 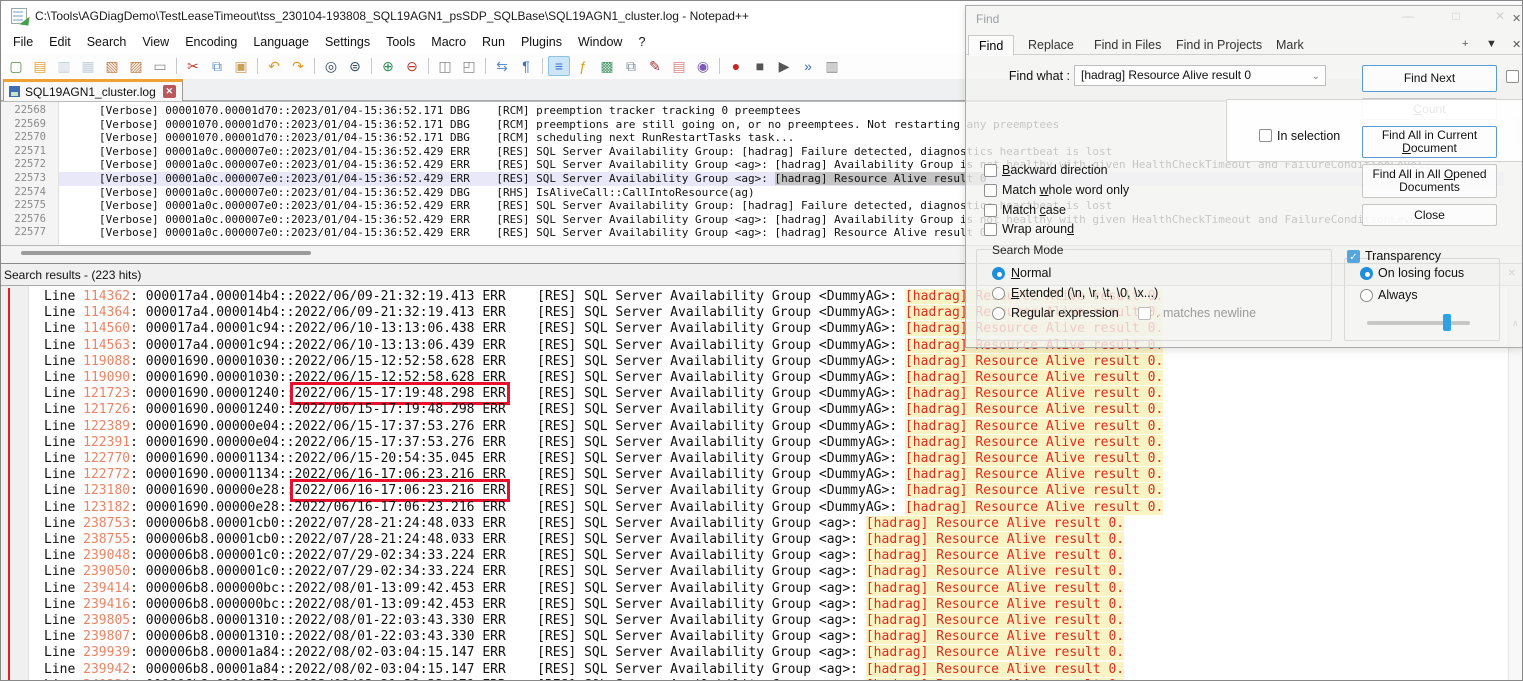 What do you see at coordinates (998, 273) in the screenshot?
I see `search-mode-normal-radio` at bounding box center [998, 273].